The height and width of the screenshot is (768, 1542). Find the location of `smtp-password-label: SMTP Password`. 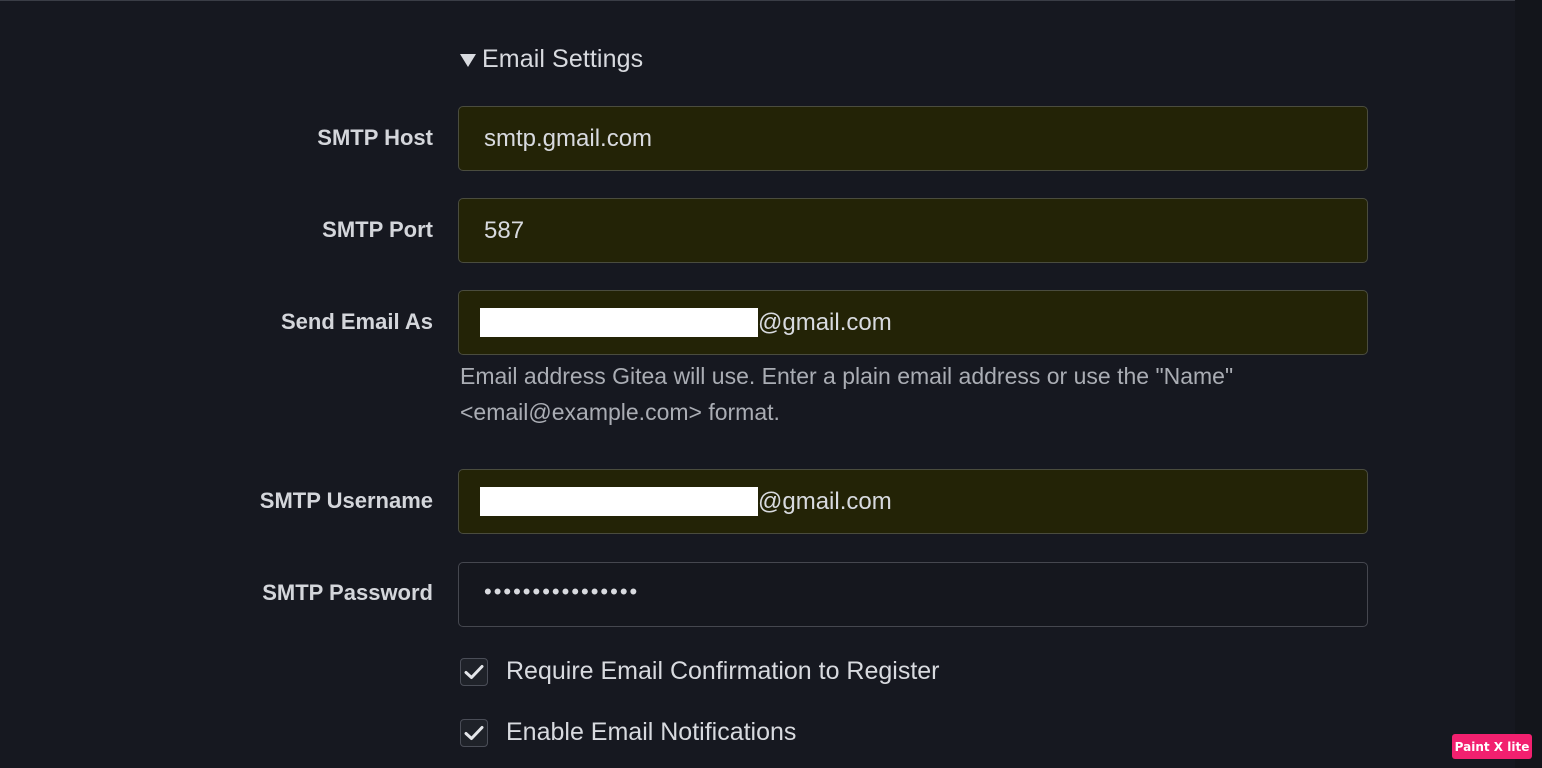

smtp-password-label: SMTP Password is located at coordinates (347, 592).